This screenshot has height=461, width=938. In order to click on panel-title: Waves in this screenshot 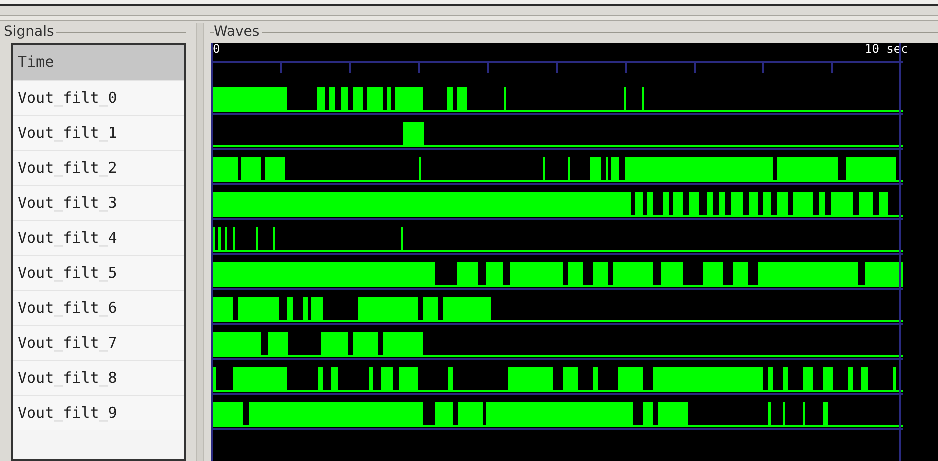, I will do `click(237, 32)`.